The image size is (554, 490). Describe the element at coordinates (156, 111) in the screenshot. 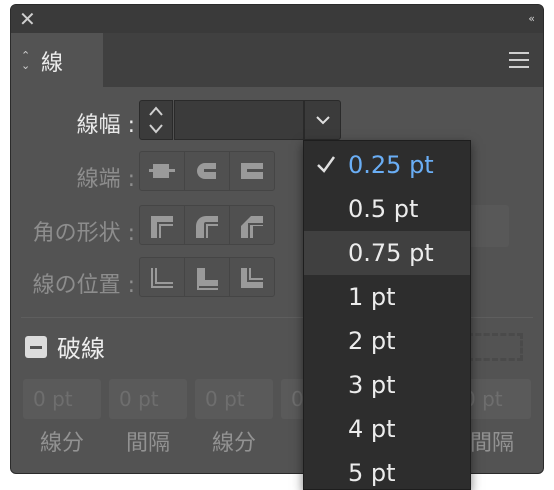

I see `spinner-up-icon` at that location.